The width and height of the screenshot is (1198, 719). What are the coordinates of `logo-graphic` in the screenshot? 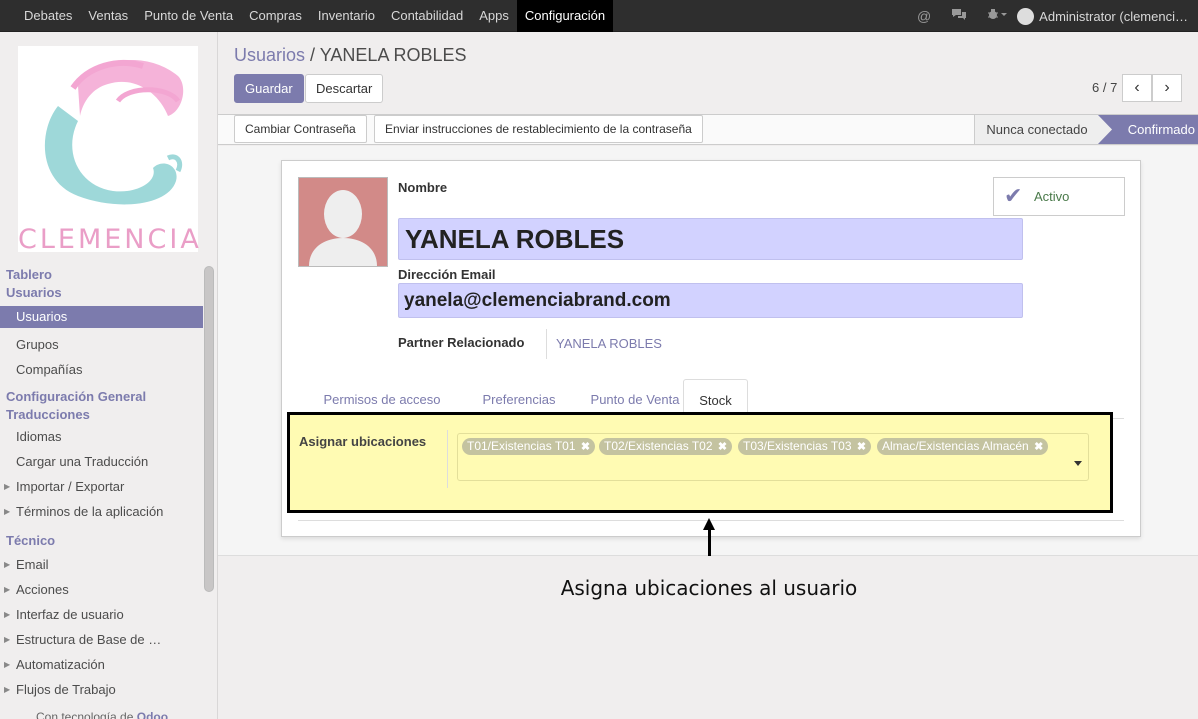 It's located at (114, 132).